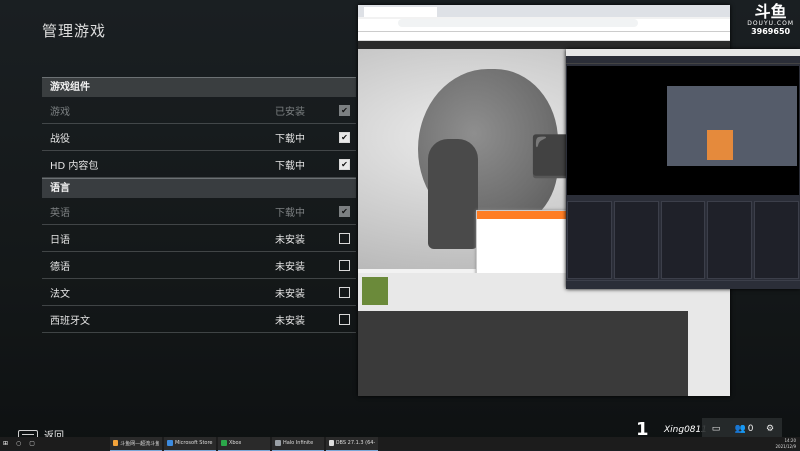 The height and width of the screenshot is (451, 800). Describe the element at coordinates (235, 443) in the screenshot. I see `app-label: Xbox` at that location.